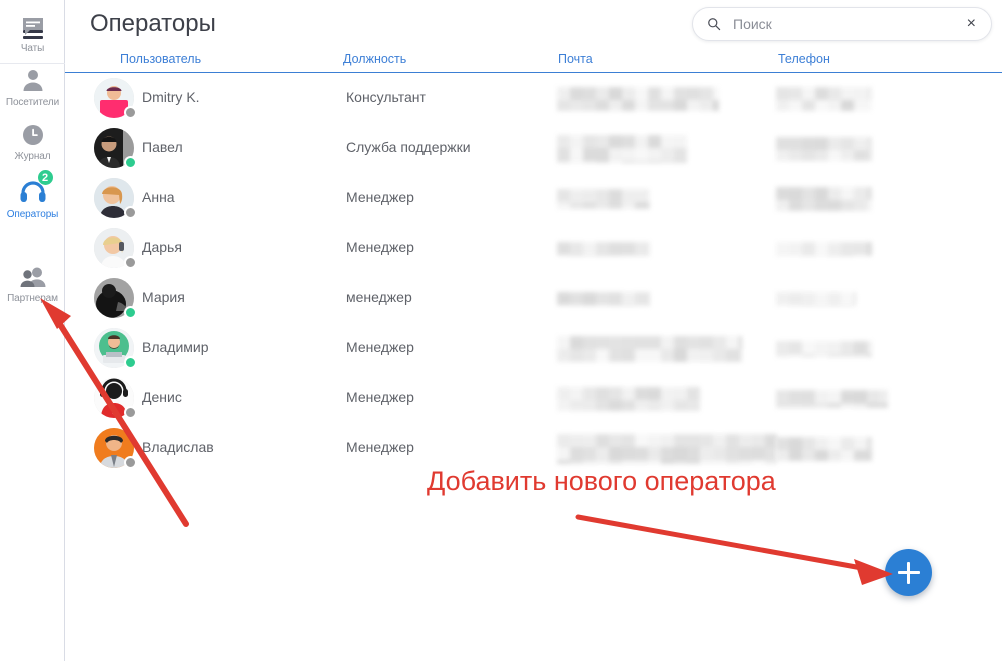  What do you see at coordinates (408, 147) in the screenshot?
I see `operator-role: Служба поддержки` at bounding box center [408, 147].